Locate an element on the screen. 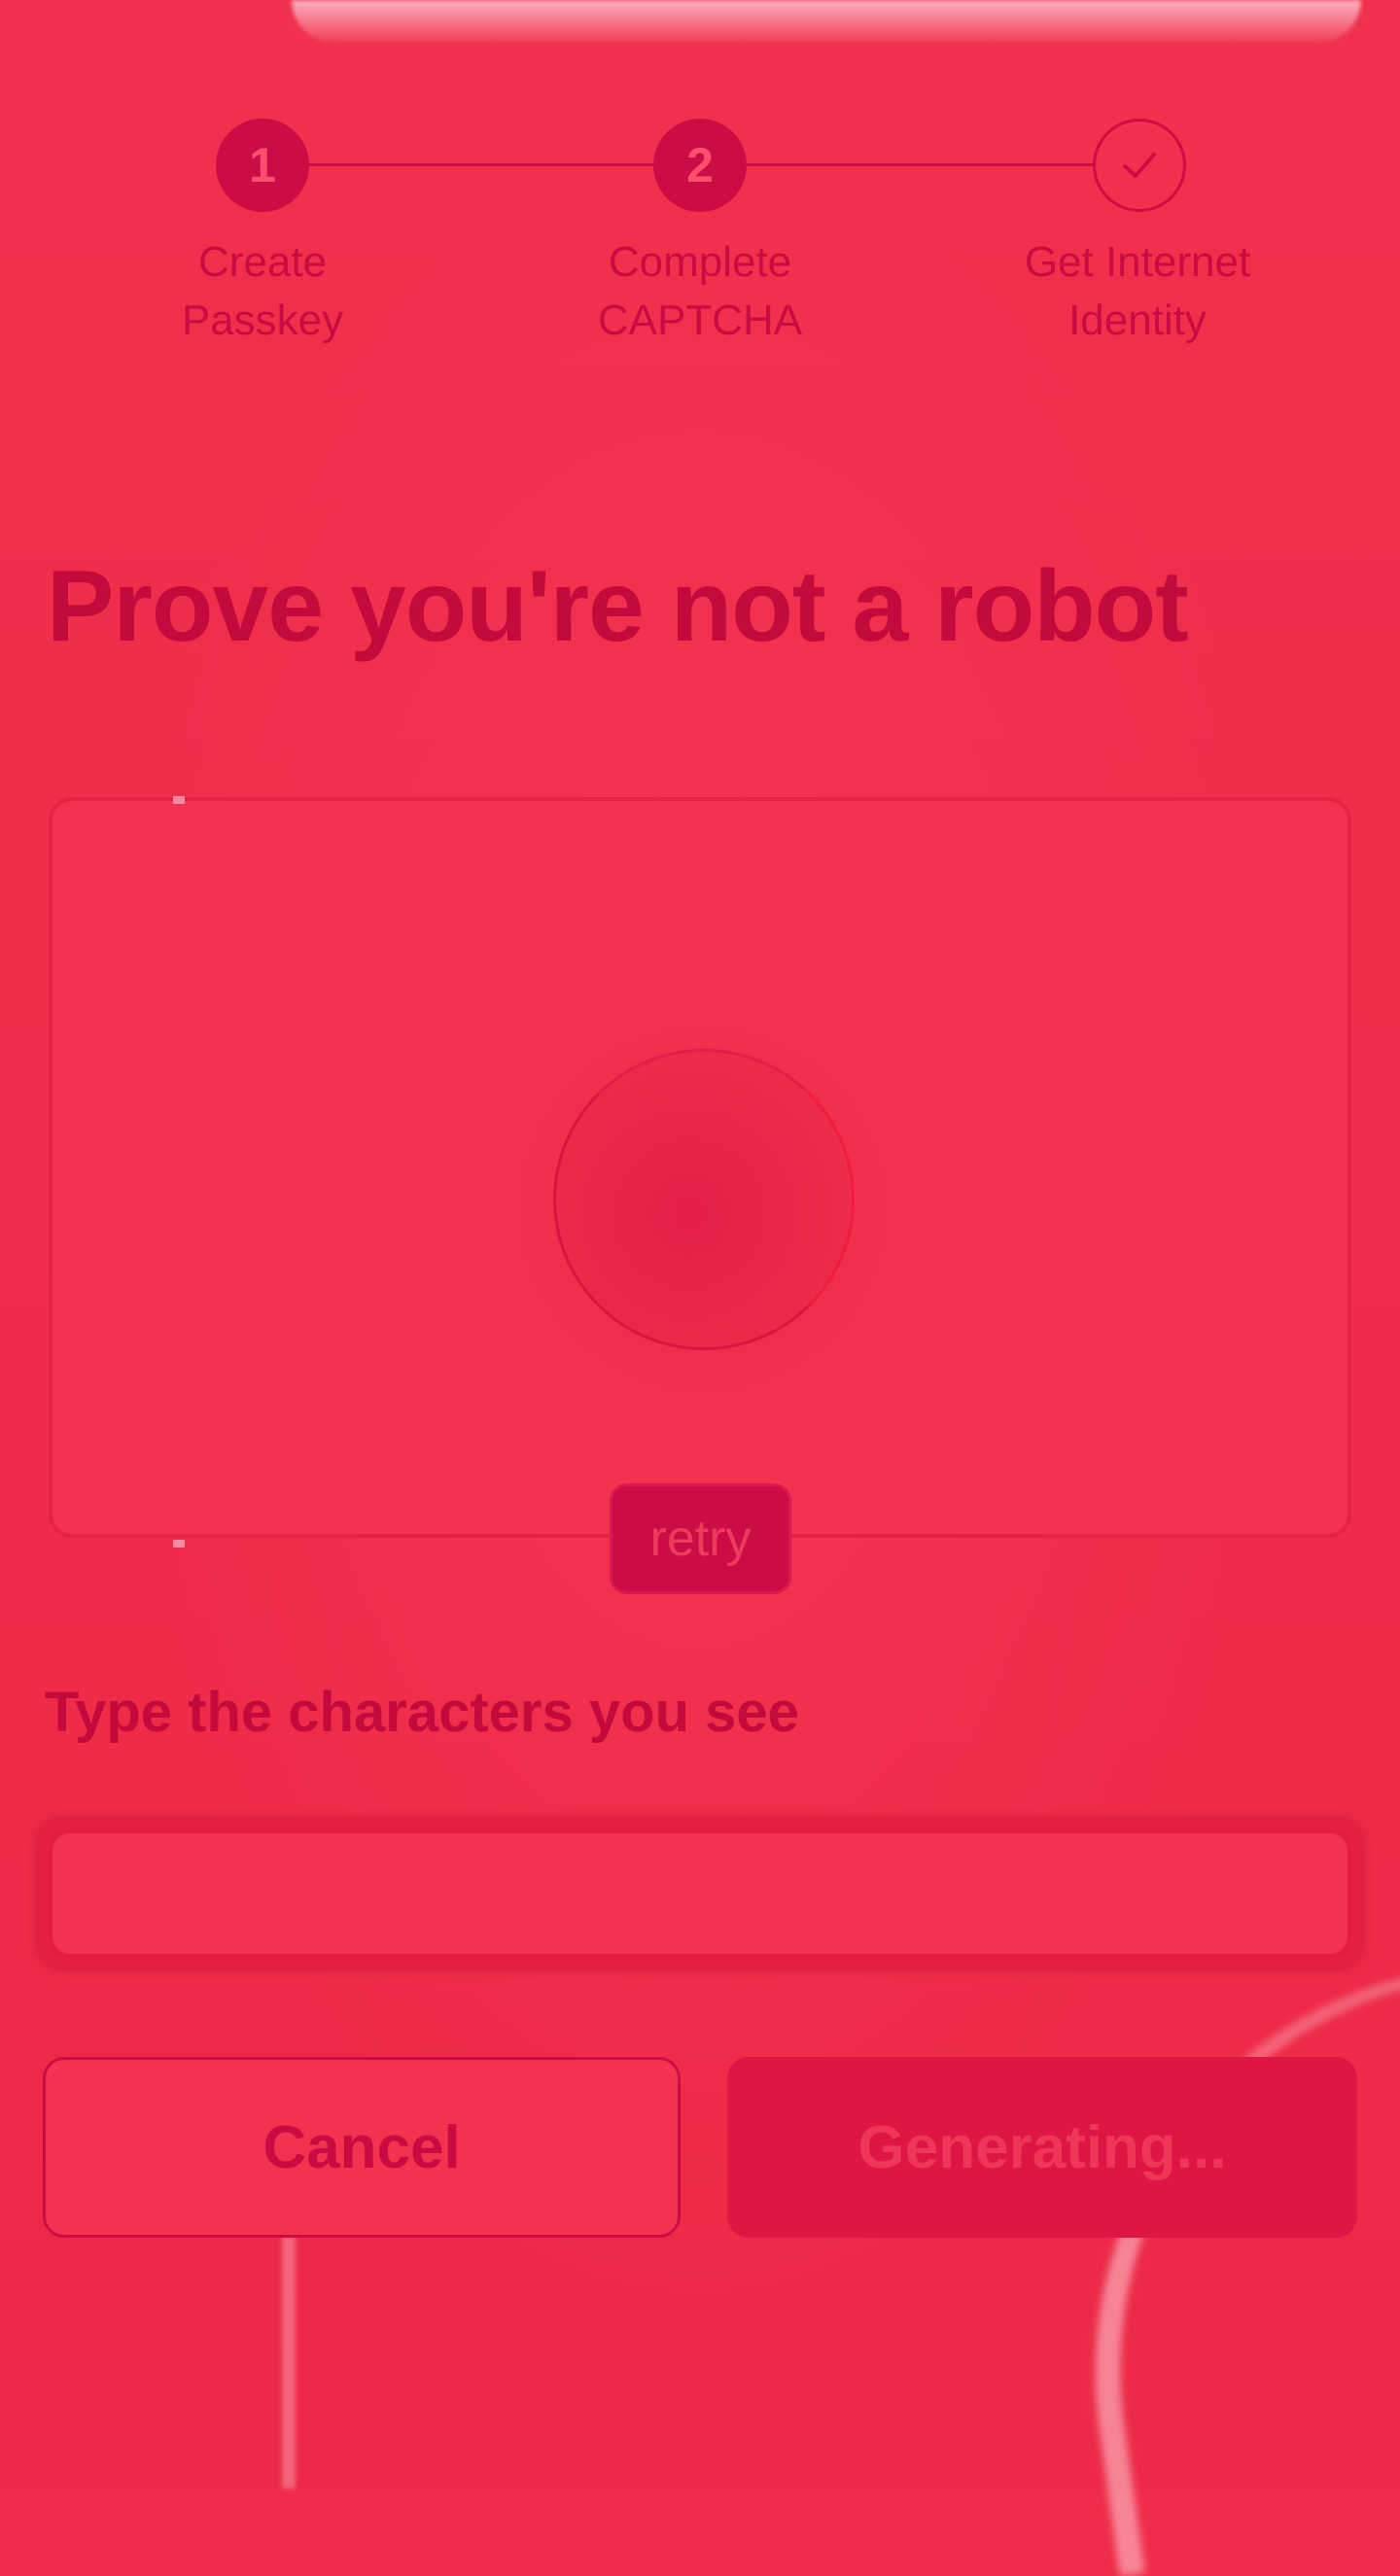 The image size is (1400, 2576). step-3-indicator is located at coordinates (1139, 165).